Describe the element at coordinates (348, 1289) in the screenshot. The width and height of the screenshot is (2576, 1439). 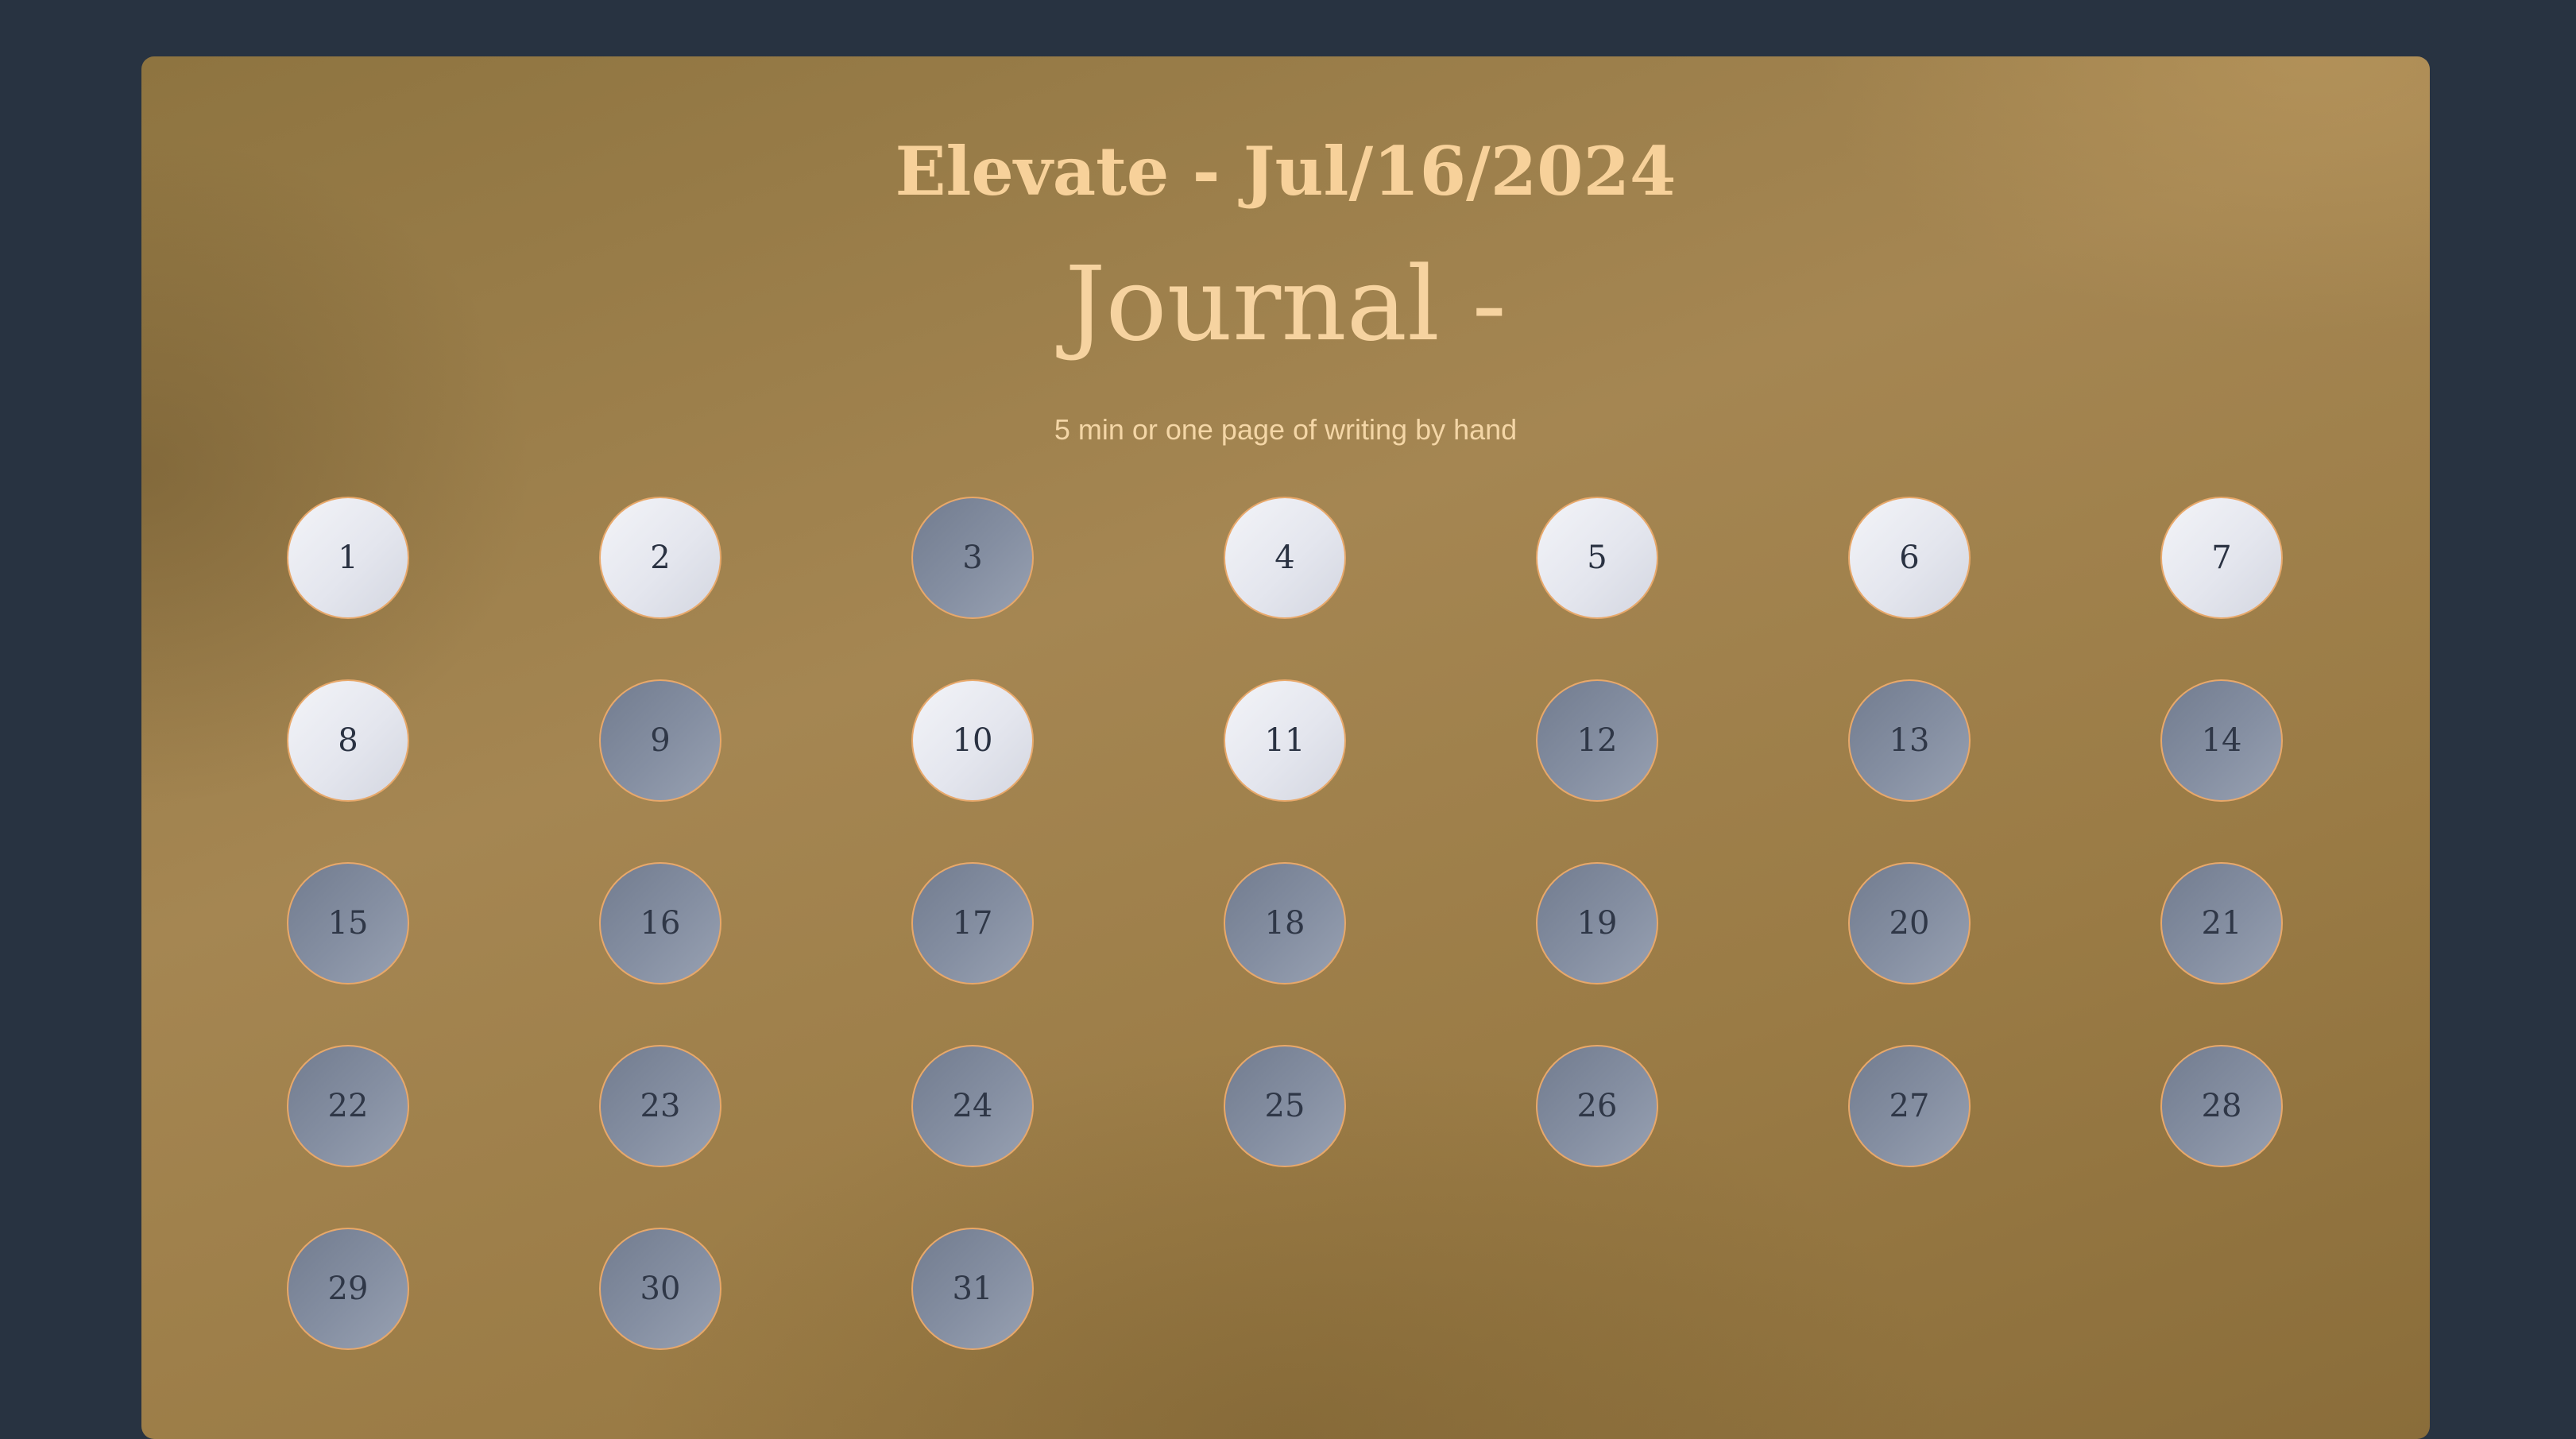
I see `day-29-button: 29` at that location.